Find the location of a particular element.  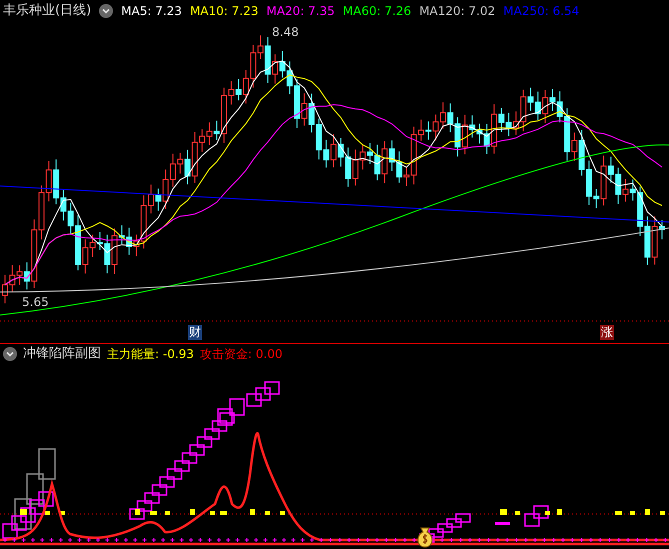

indicator-title: 冲锋陷阵副图 is located at coordinates (62, 354).